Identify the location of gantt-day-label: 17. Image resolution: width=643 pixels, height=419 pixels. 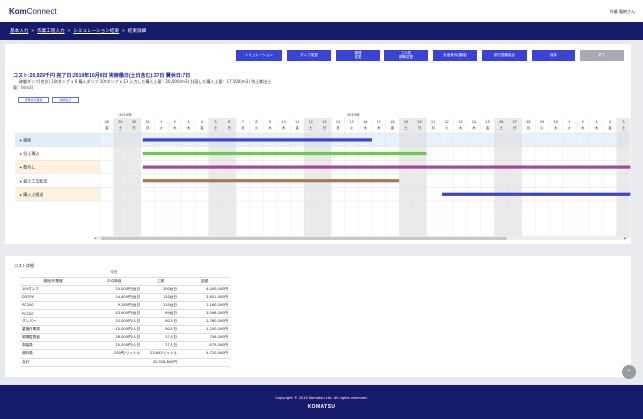
(379, 122).